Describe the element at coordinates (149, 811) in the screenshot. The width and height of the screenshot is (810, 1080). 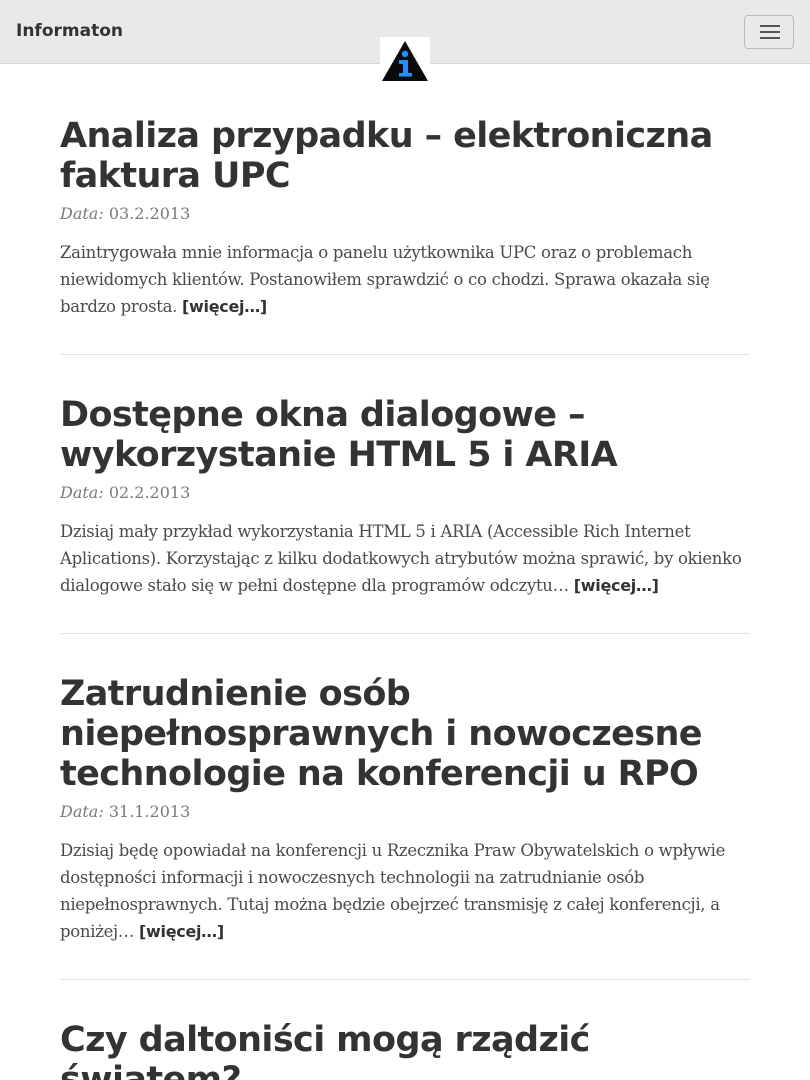
I see `date-value: 31.1.2013` at that location.